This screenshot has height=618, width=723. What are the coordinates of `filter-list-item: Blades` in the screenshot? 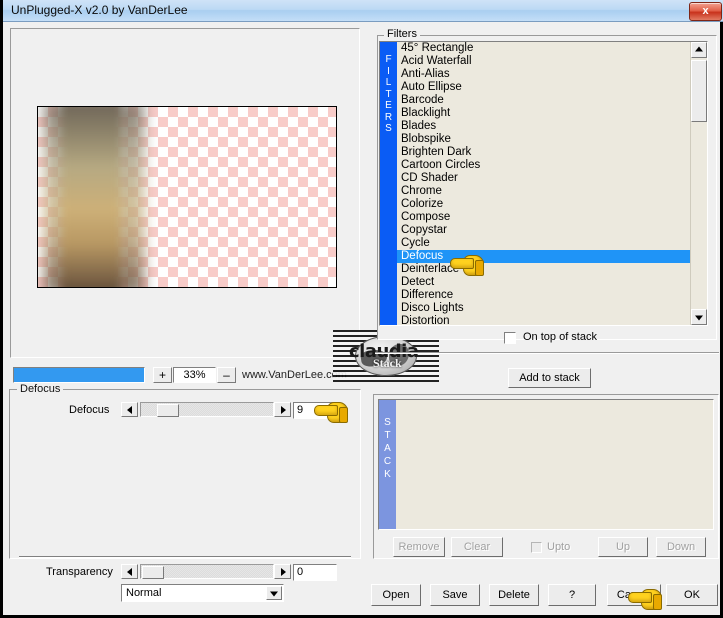 It's located at (543, 126).